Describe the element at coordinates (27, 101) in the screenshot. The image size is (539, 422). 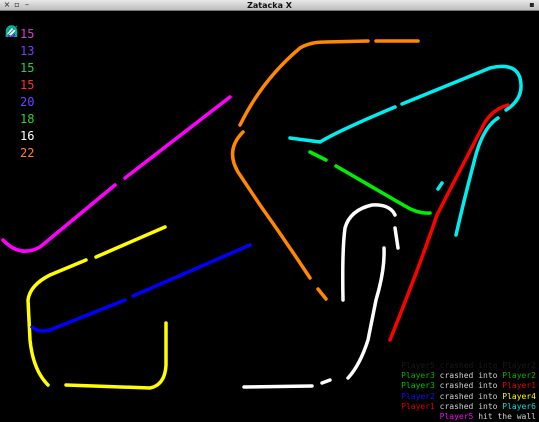
I see `powerup-count: 20` at that location.